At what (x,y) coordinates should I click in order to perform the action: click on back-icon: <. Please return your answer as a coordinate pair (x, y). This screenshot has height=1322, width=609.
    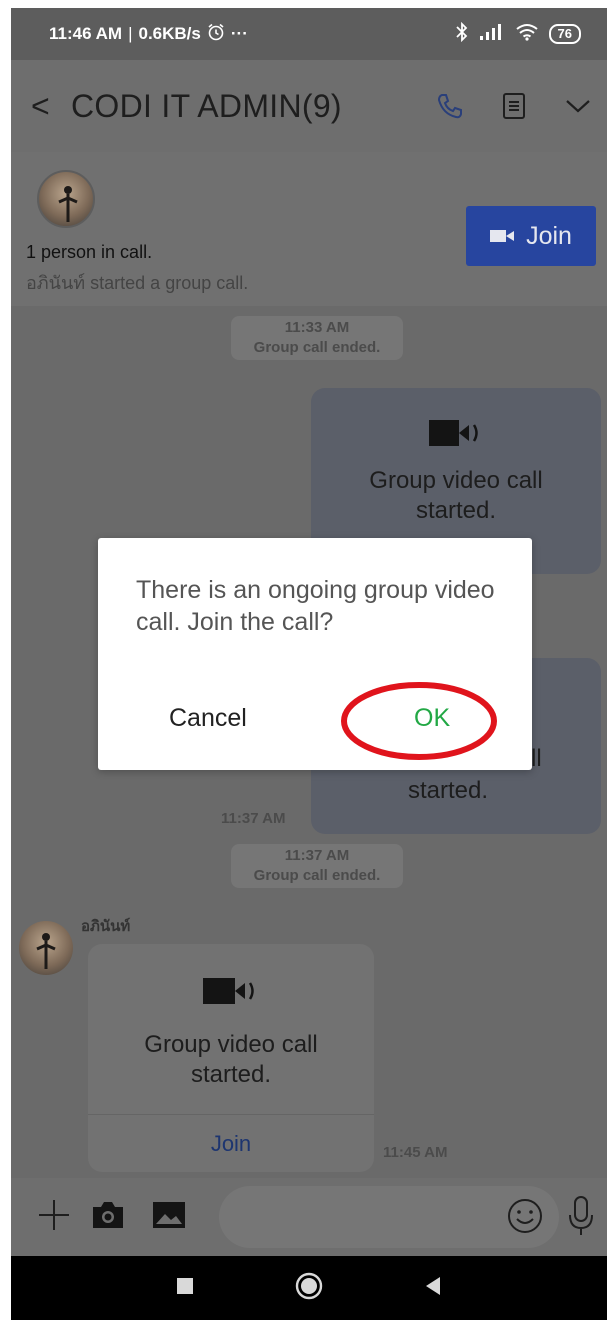
    Looking at the image, I should click on (51, 106).